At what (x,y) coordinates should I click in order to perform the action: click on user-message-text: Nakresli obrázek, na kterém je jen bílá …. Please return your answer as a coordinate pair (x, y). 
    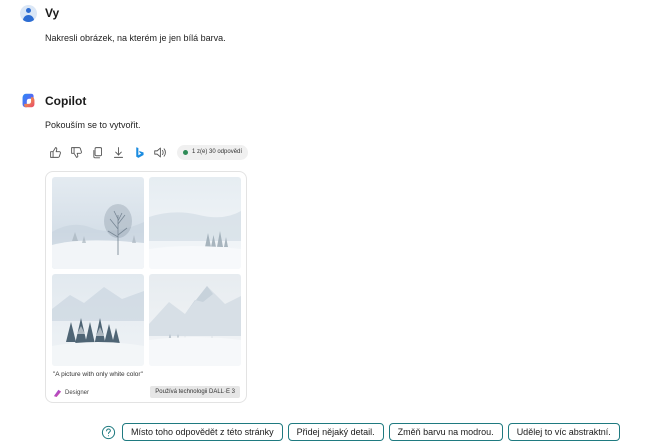
    Looking at the image, I should click on (135, 38).